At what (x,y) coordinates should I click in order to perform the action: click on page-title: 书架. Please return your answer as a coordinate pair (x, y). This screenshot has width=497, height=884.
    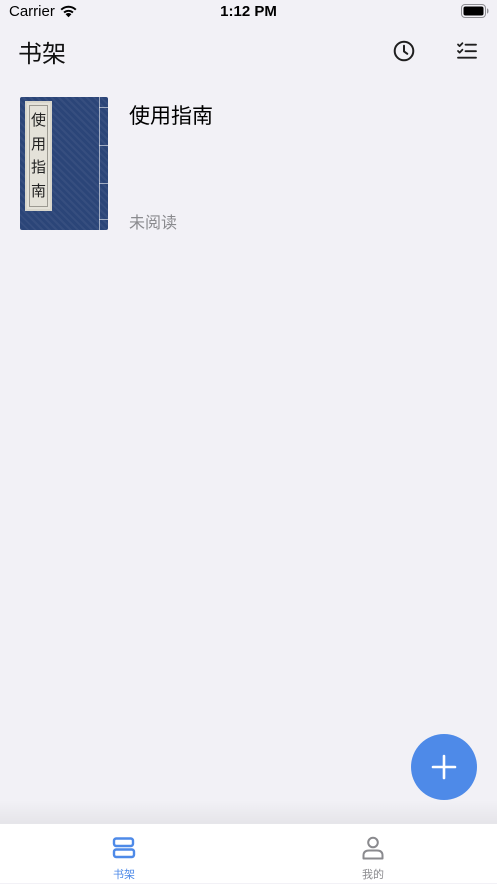
    Looking at the image, I should click on (42, 54).